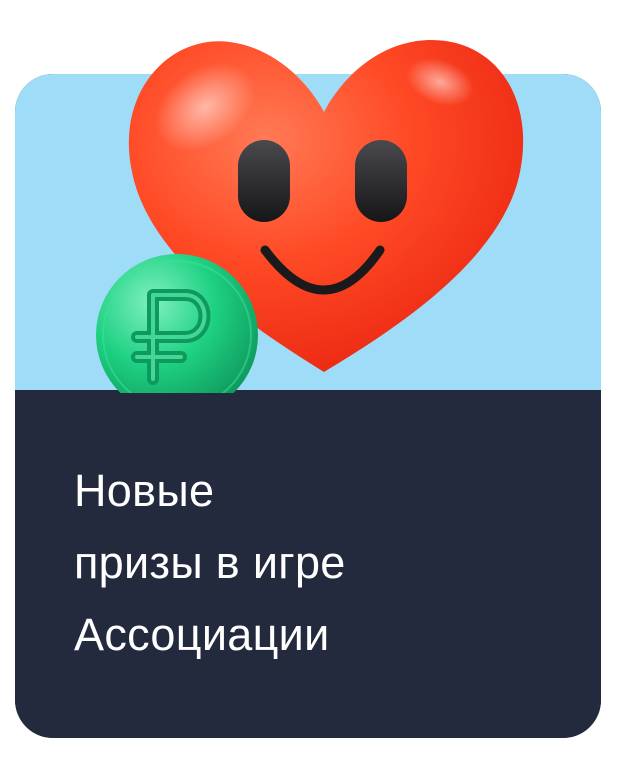 This screenshot has height=772, width=619. Describe the element at coordinates (264, 181) in the screenshot. I see `heart-left-eye` at that location.